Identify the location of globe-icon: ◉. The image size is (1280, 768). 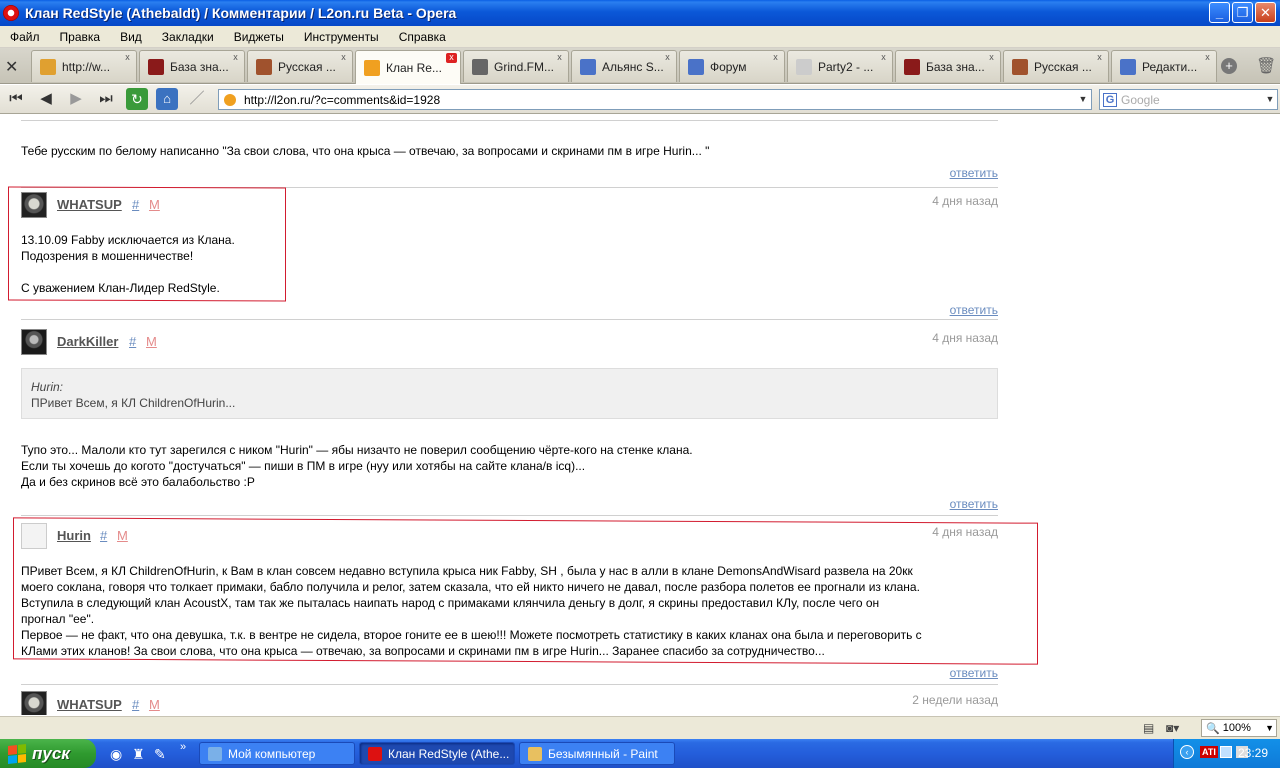
(116, 754).